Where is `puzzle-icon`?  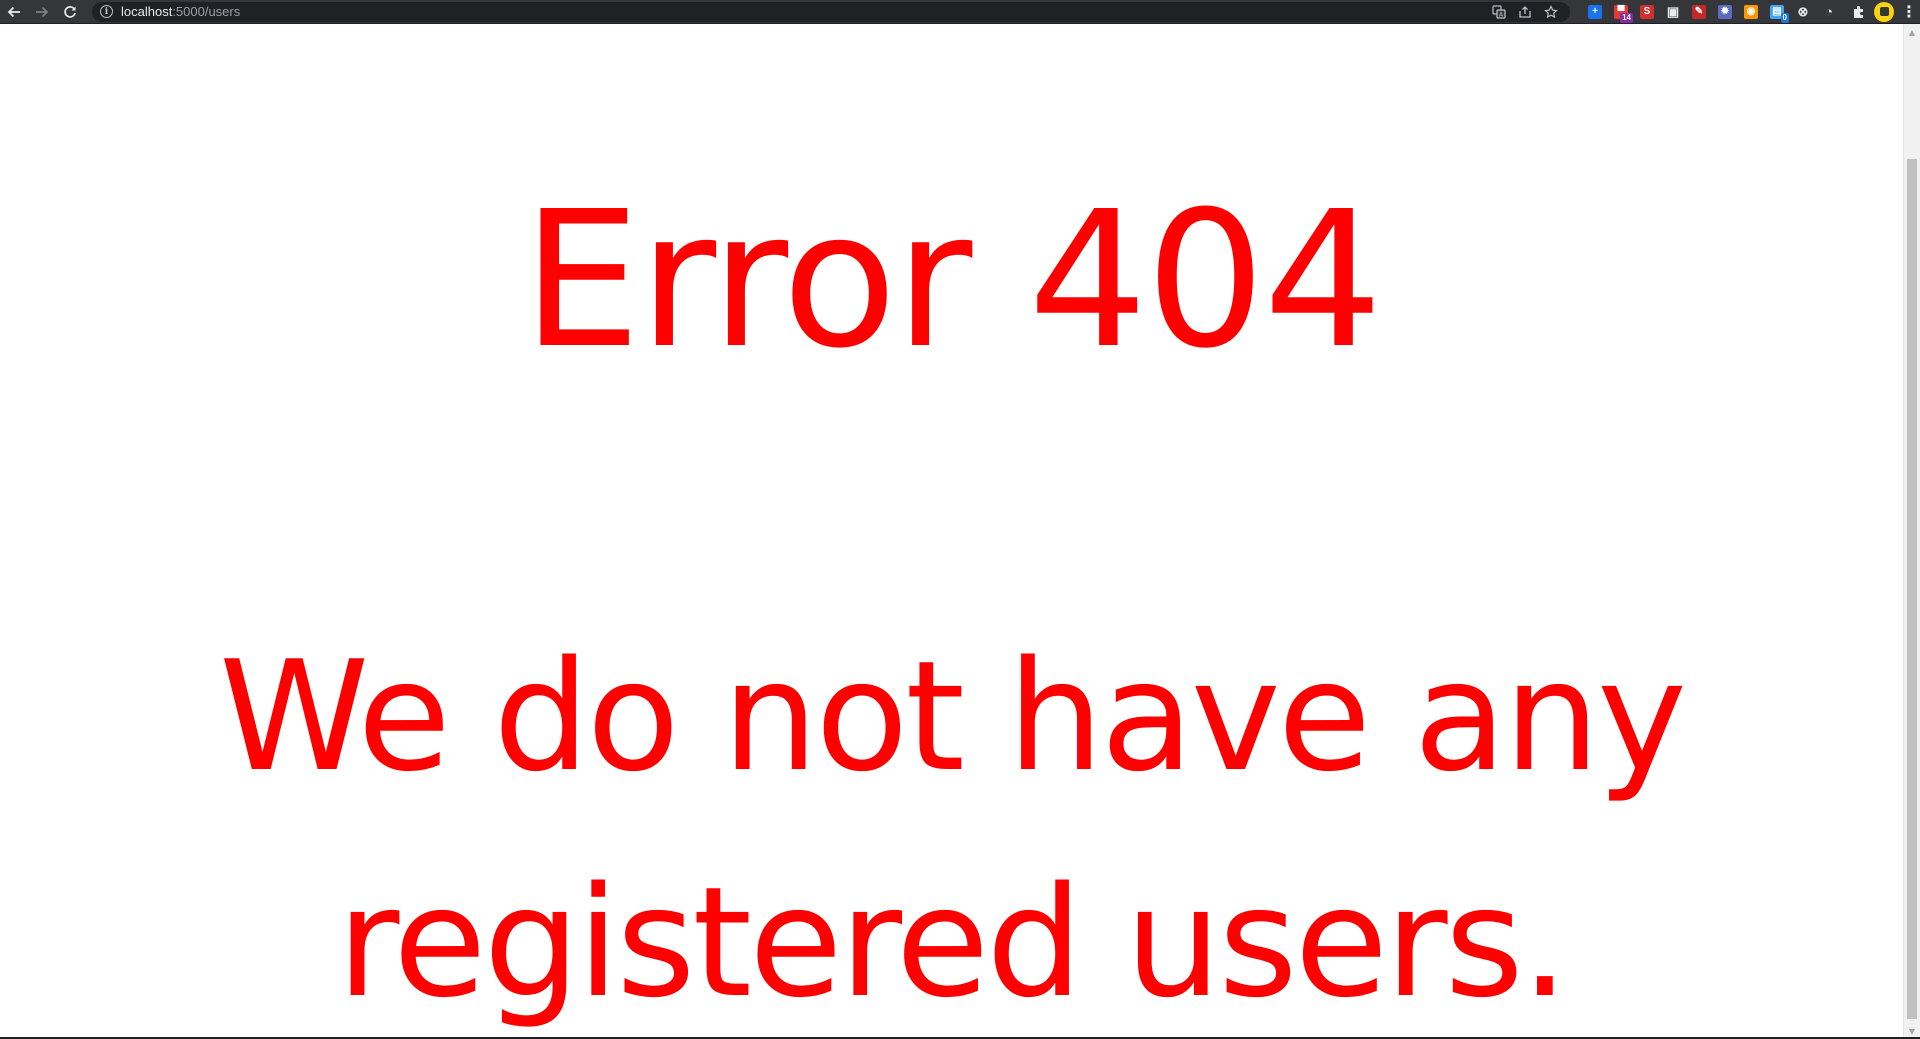
puzzle-icon is located at coordinates (1859, 12).